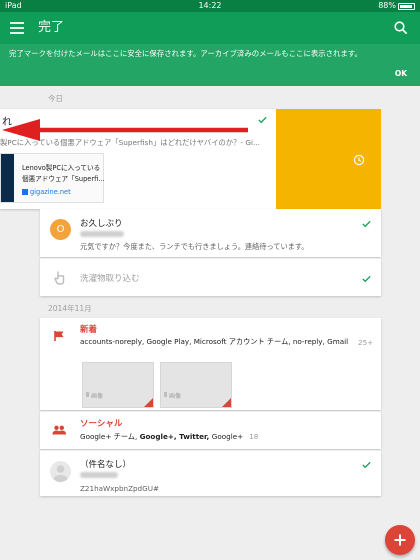  Describe the element at coordinates (194, 246) in the screenshot. I see `email-snippet: 元気ですか？今度また、ランチでも行きましょう。連絡待っています。` at that location.